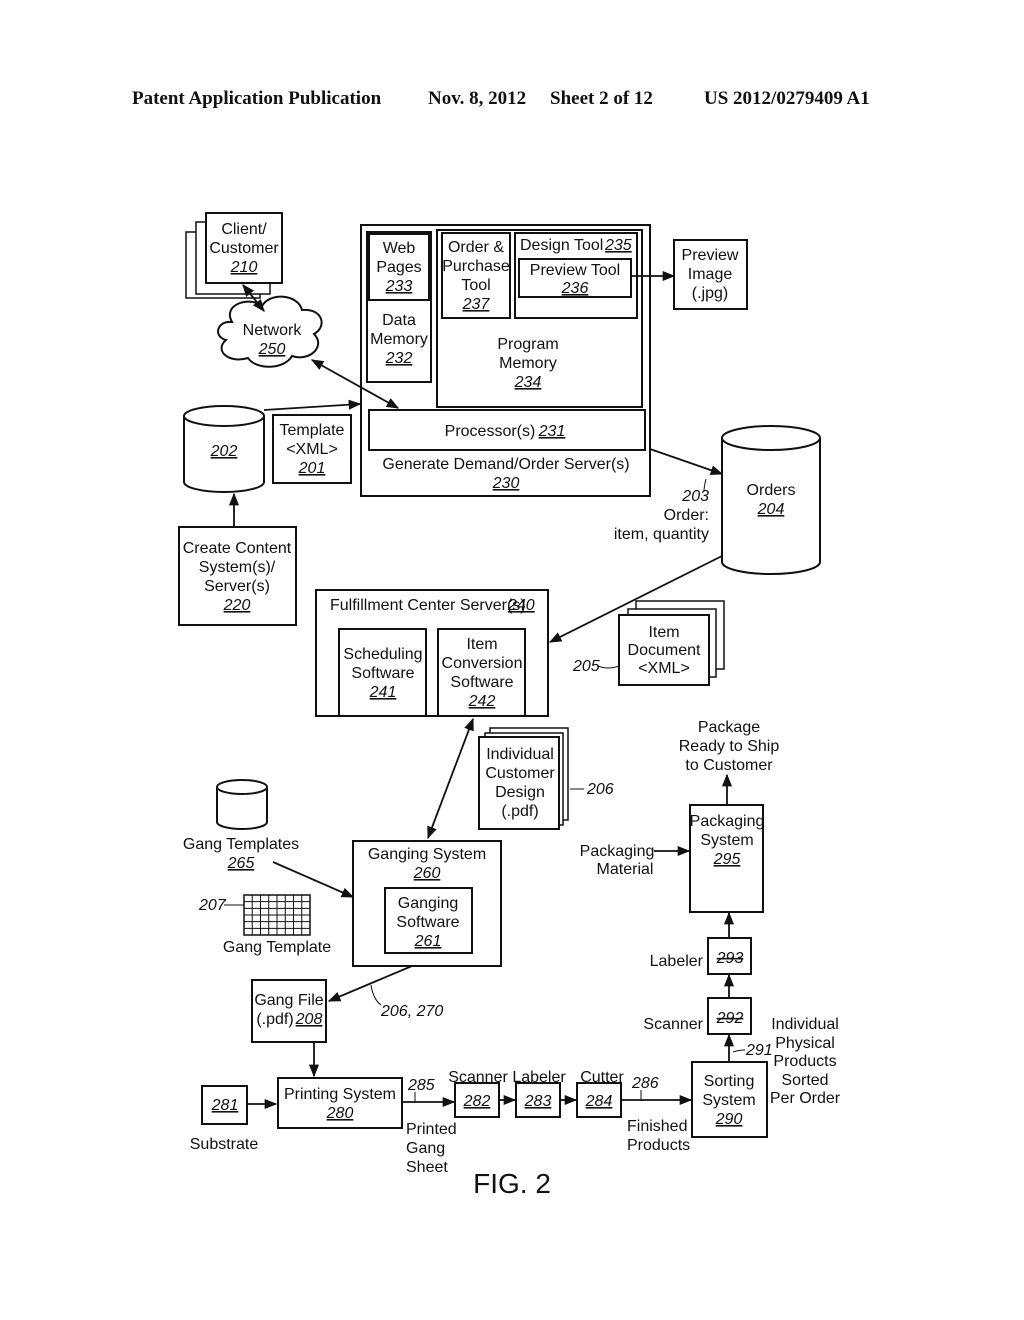  I want to click on scanner292-ref: 292, so click(730, 1018).